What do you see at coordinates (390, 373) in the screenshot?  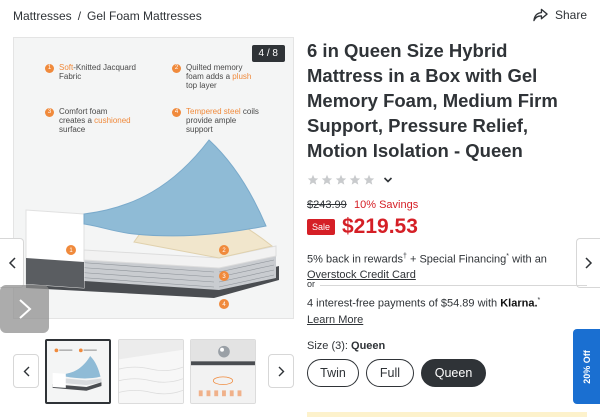 I see `size-option-full: Full` at bounding box center [390, 373].